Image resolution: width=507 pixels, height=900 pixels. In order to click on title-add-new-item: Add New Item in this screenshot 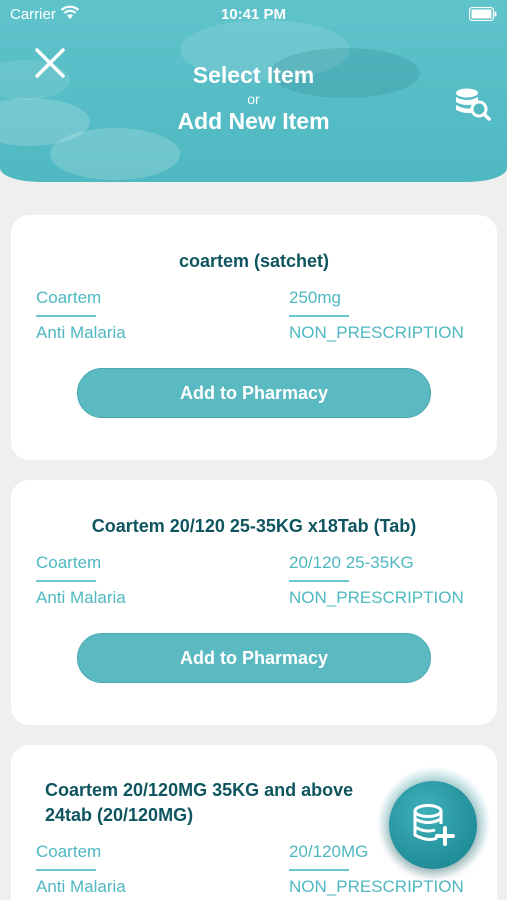, I will do `click(253, 121)`.